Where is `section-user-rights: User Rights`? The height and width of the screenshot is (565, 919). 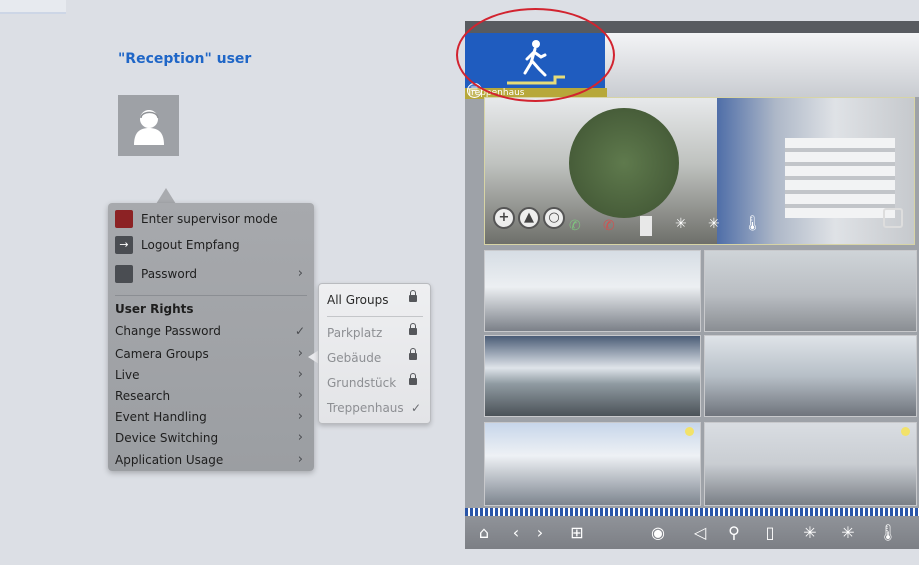 section-user-rights: User Rights is located at coordinates (211, 309).